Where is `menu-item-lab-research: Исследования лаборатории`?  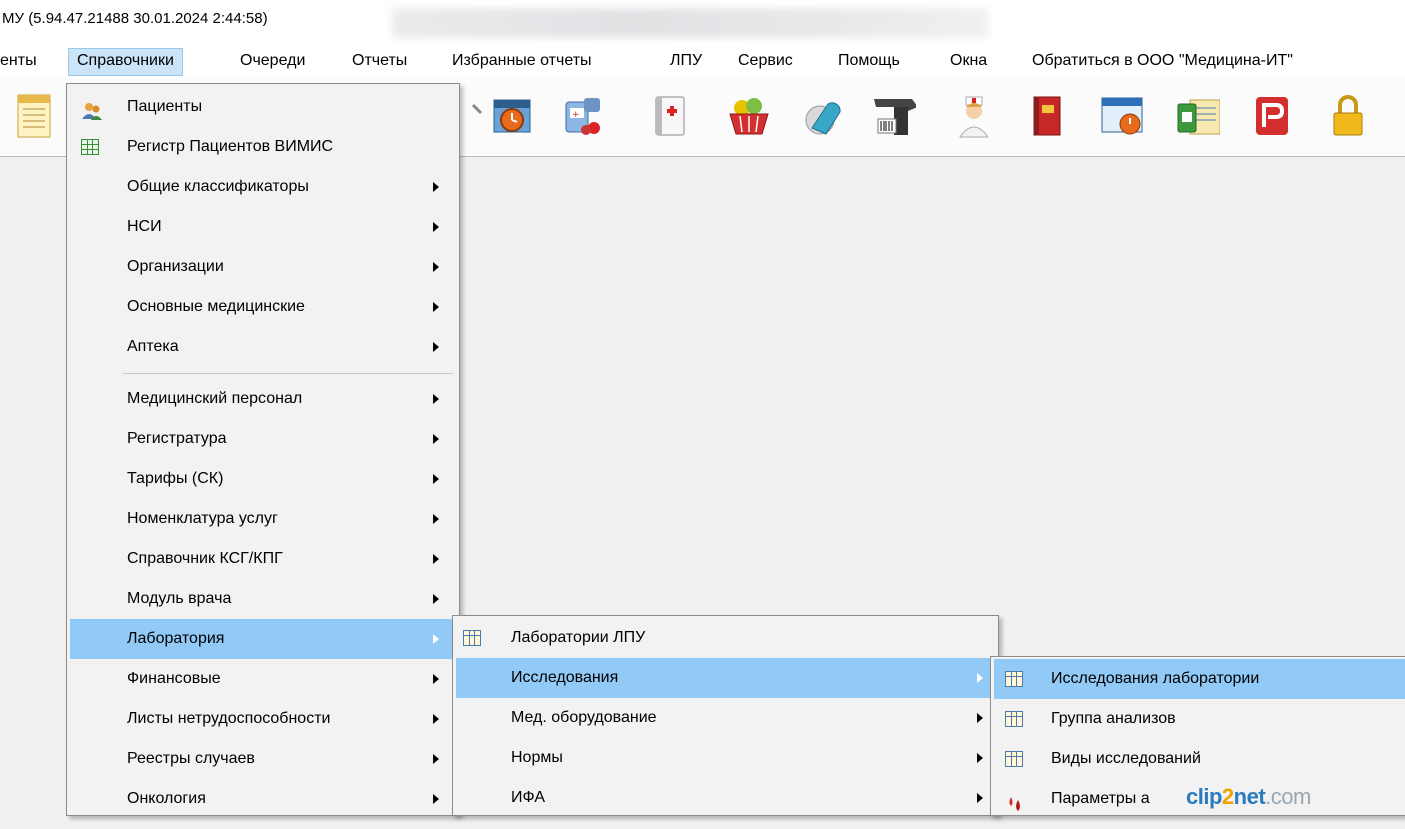
menu-item-lab-research: Исследования лаборатории is located at coordinates (1199, 679).